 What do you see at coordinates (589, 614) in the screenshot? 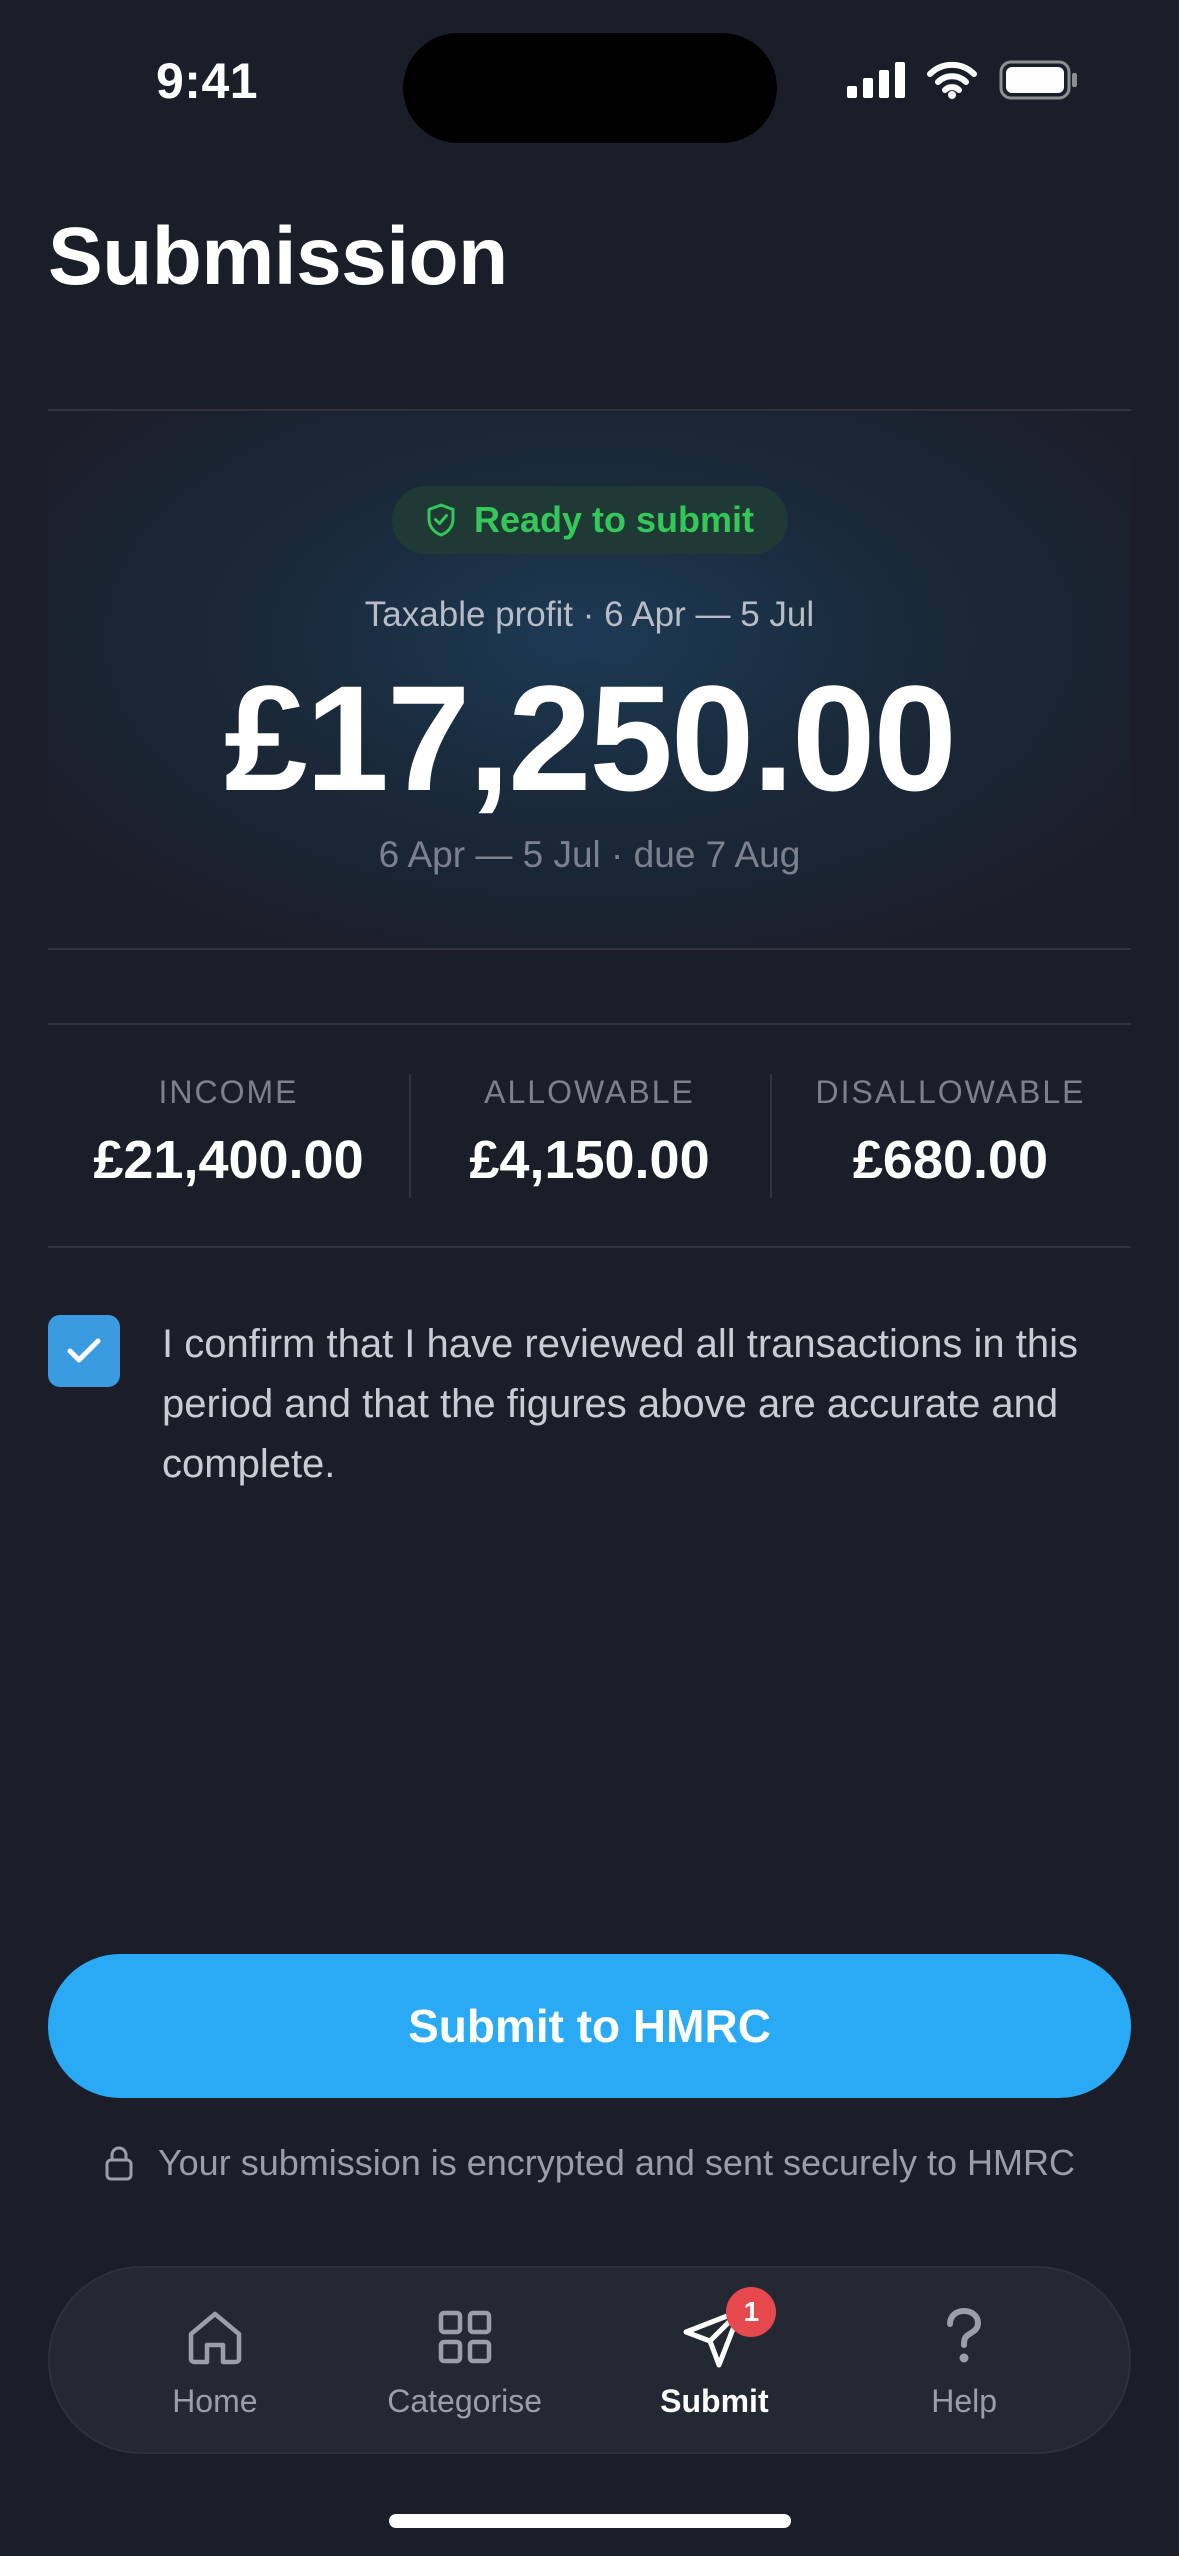
I see `profit-subtitle: Taxable profit · 6 Apr — 5 Jul` at bounding box center [589, 614].